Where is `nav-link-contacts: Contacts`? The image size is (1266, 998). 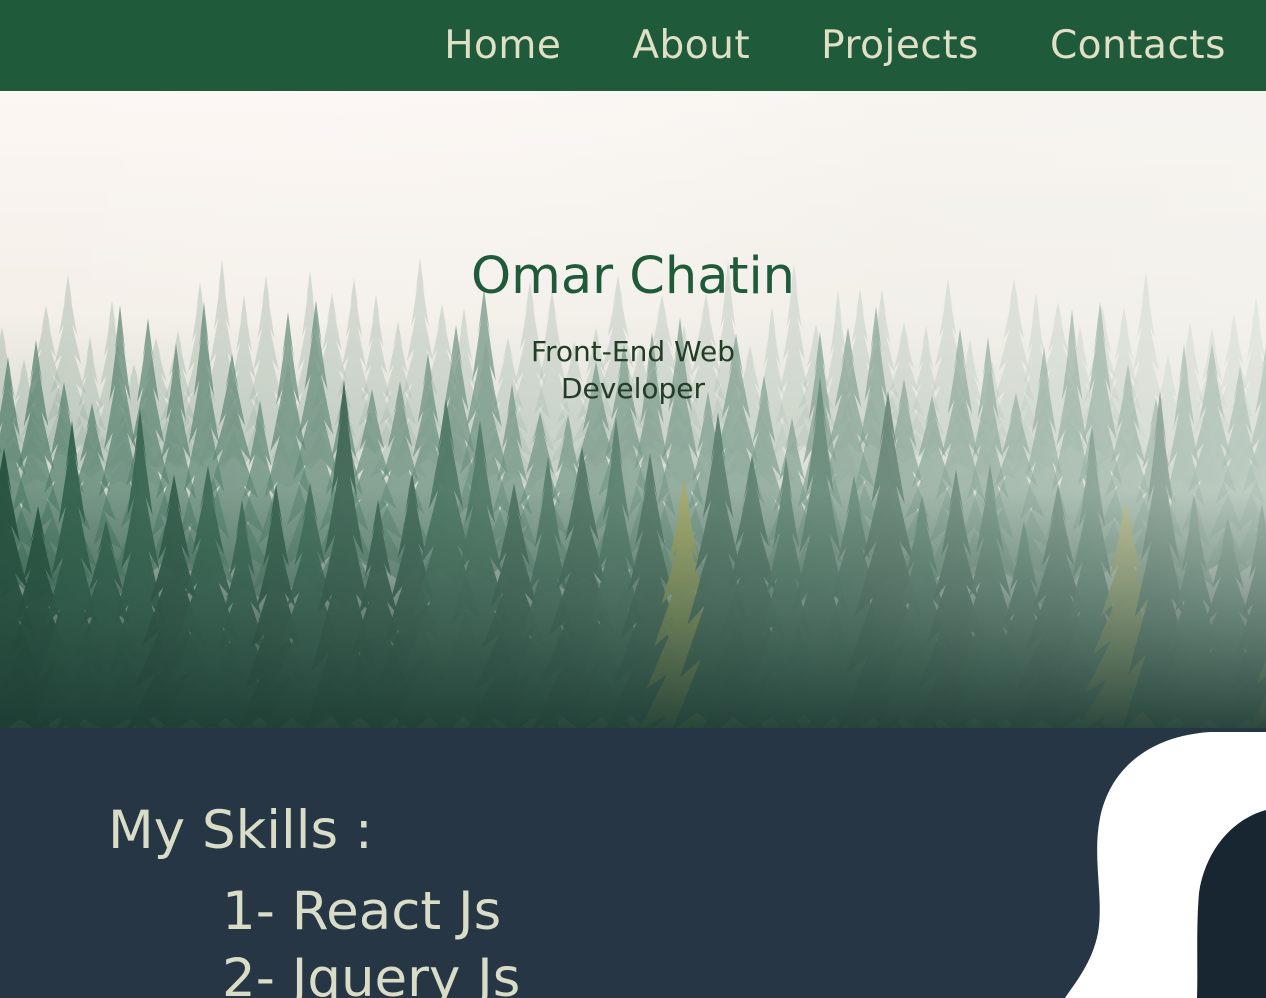
nav-link-contacts: Contacts is located at coordinates (1138, 45).